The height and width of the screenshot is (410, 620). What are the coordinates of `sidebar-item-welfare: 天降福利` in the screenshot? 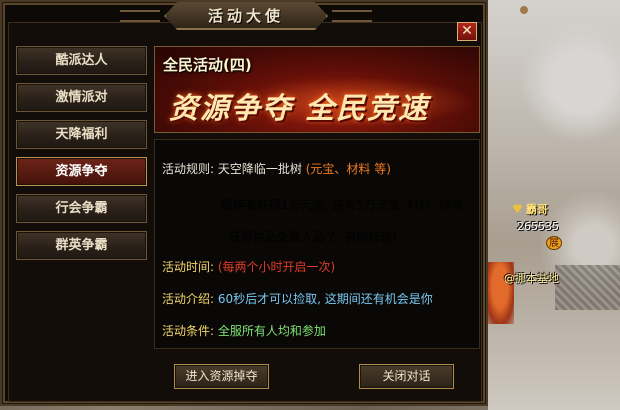 It's located at (81, 134).